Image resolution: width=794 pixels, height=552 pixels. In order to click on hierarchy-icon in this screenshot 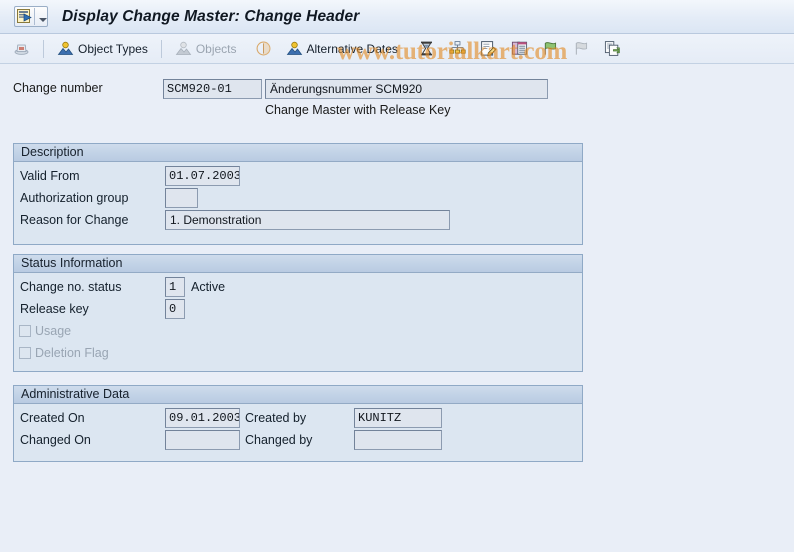, I will do `click(457, 48)`.